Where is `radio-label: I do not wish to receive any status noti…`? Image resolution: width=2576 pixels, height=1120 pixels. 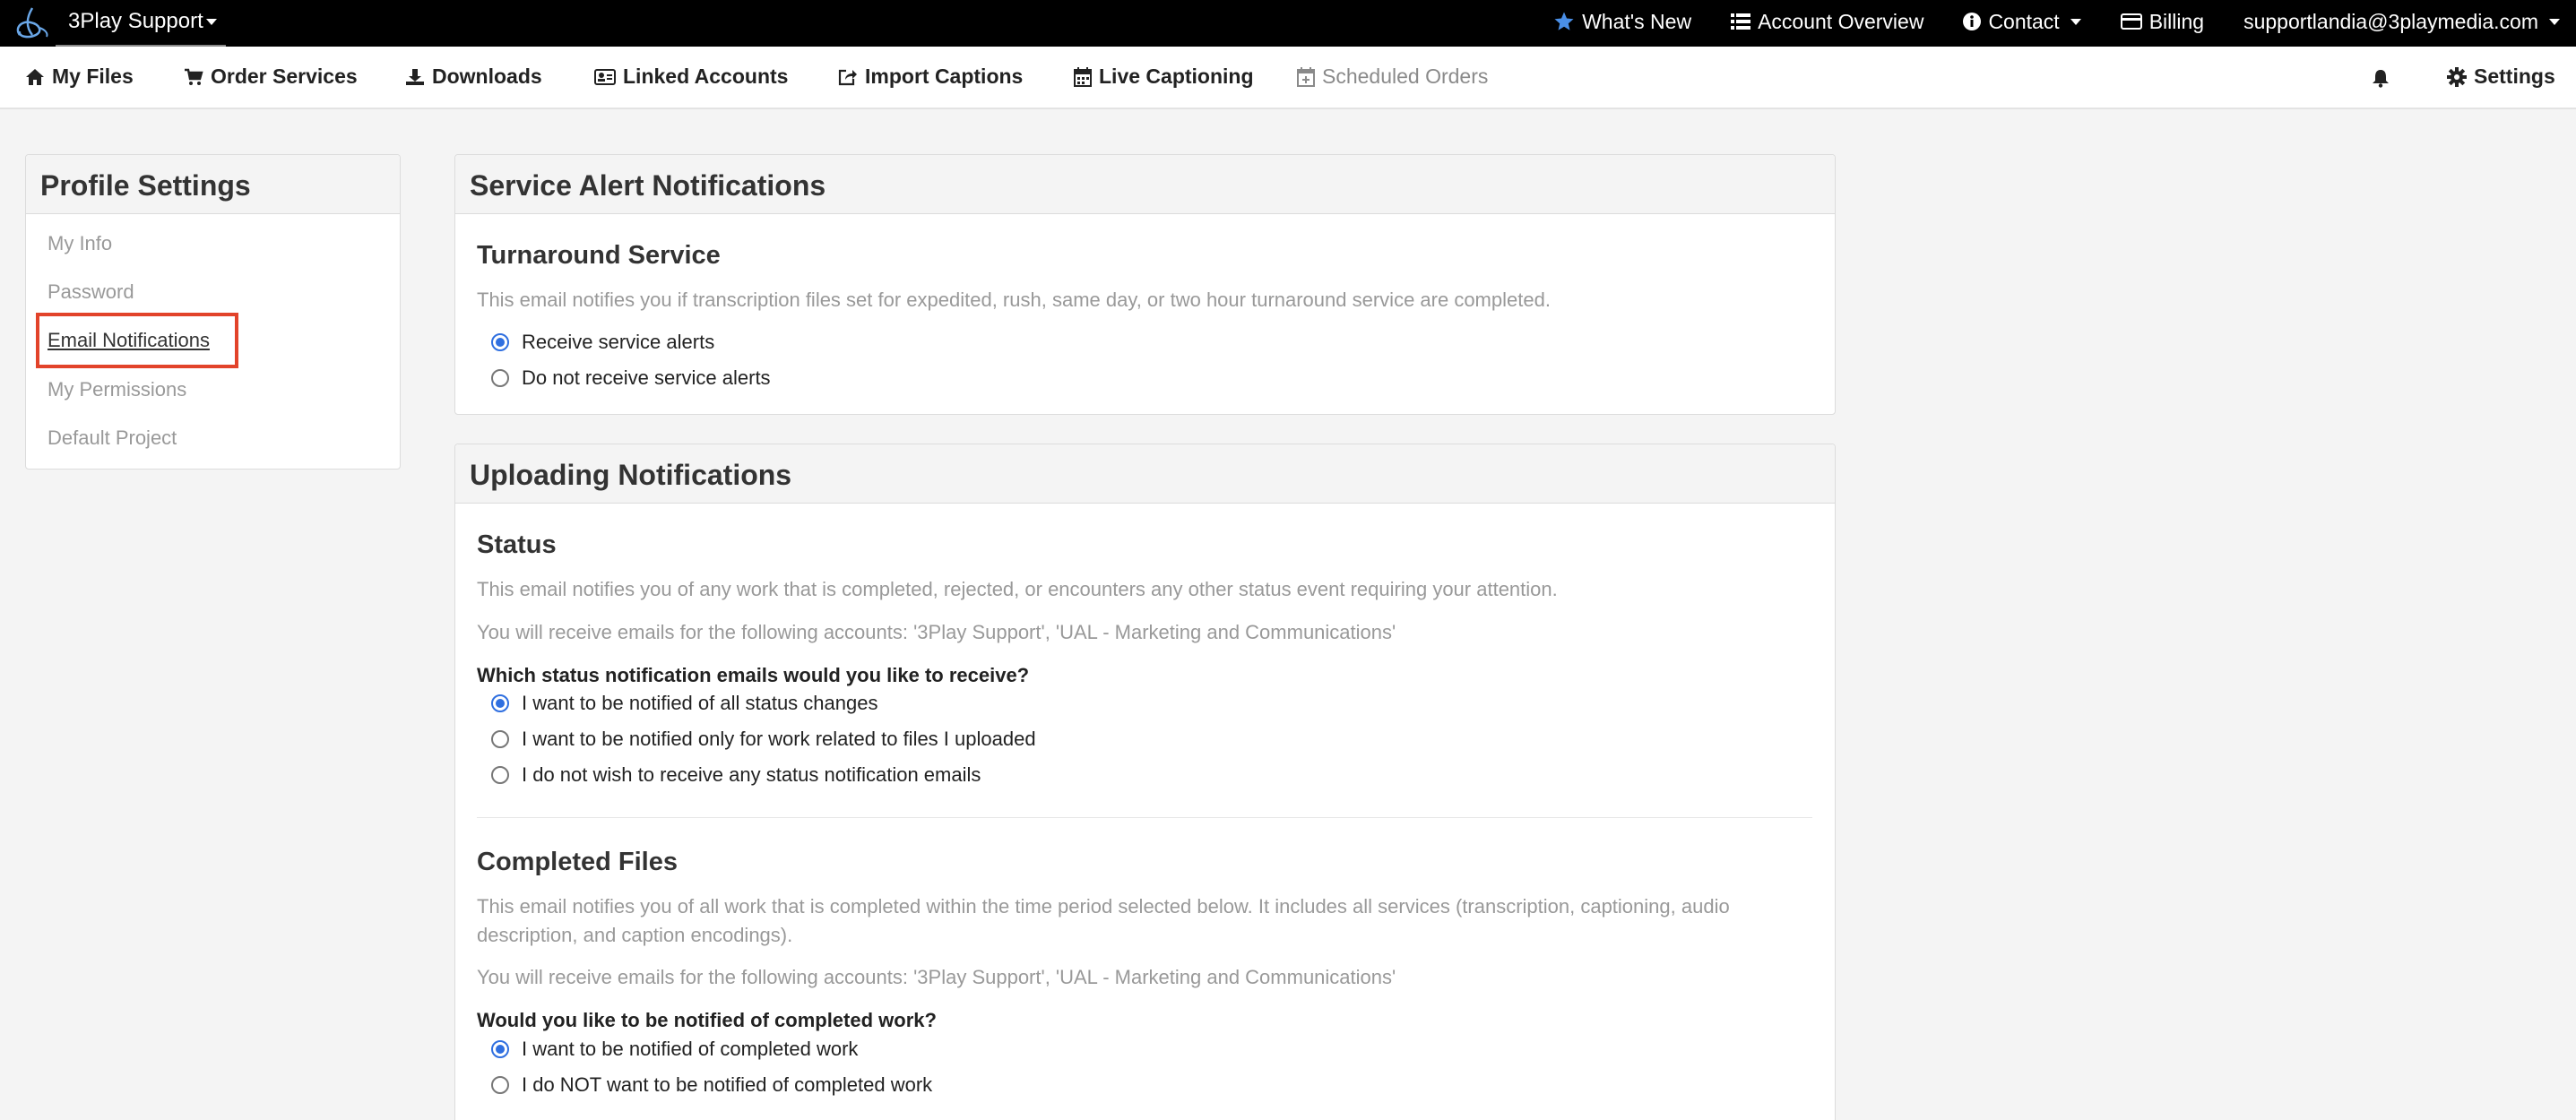
radio-label: I do not wish to receive any status noti… is located at coordinates (751, 774).